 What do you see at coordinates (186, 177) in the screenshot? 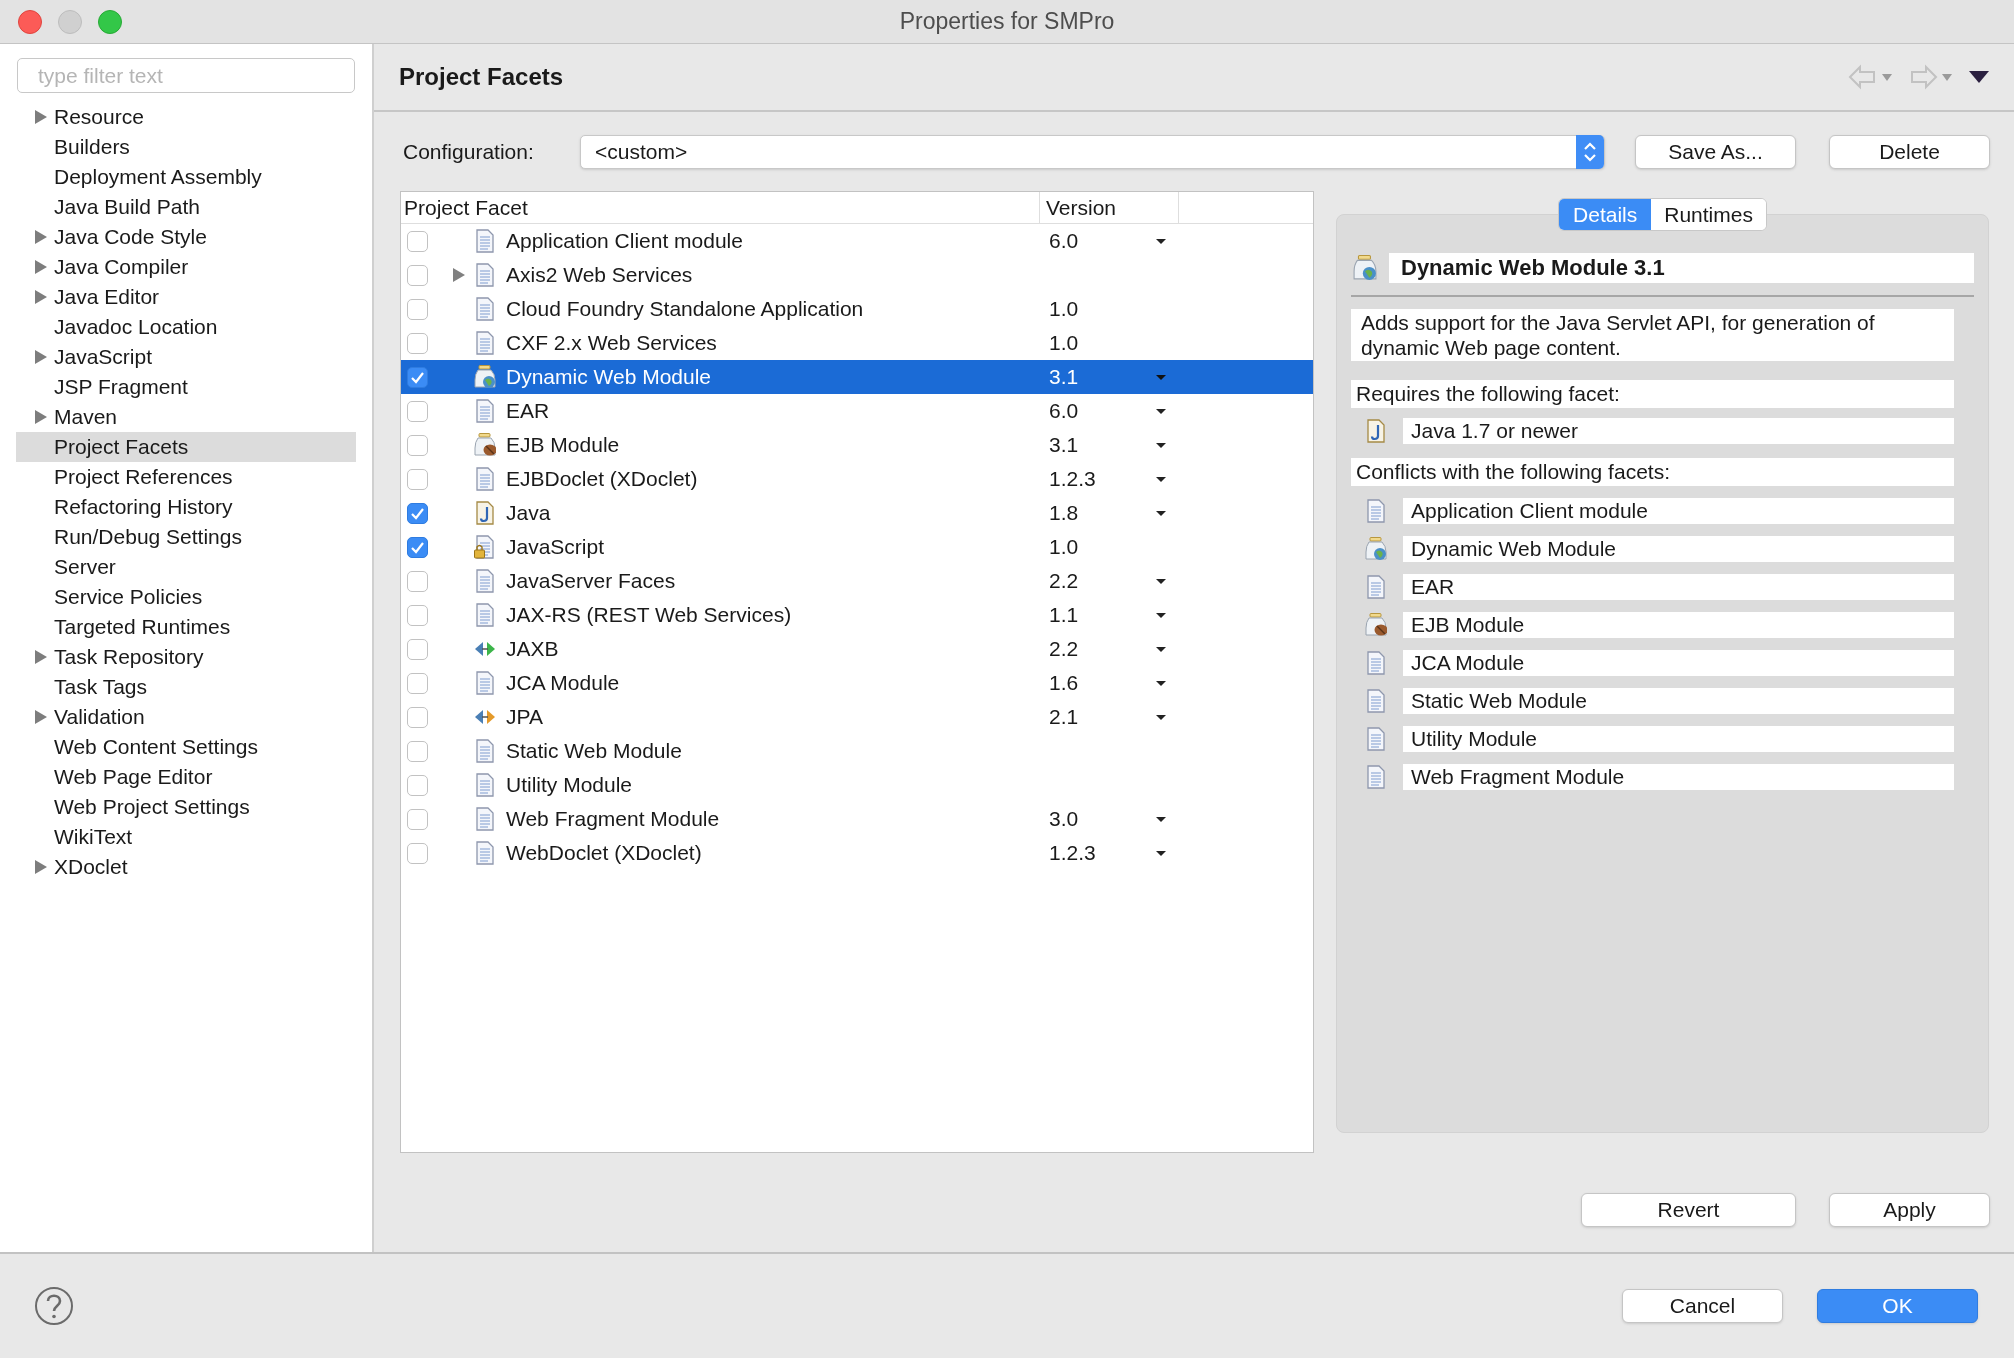
I see `sidebar-item: Deployment Assembly` at bounding box center [186, 177].